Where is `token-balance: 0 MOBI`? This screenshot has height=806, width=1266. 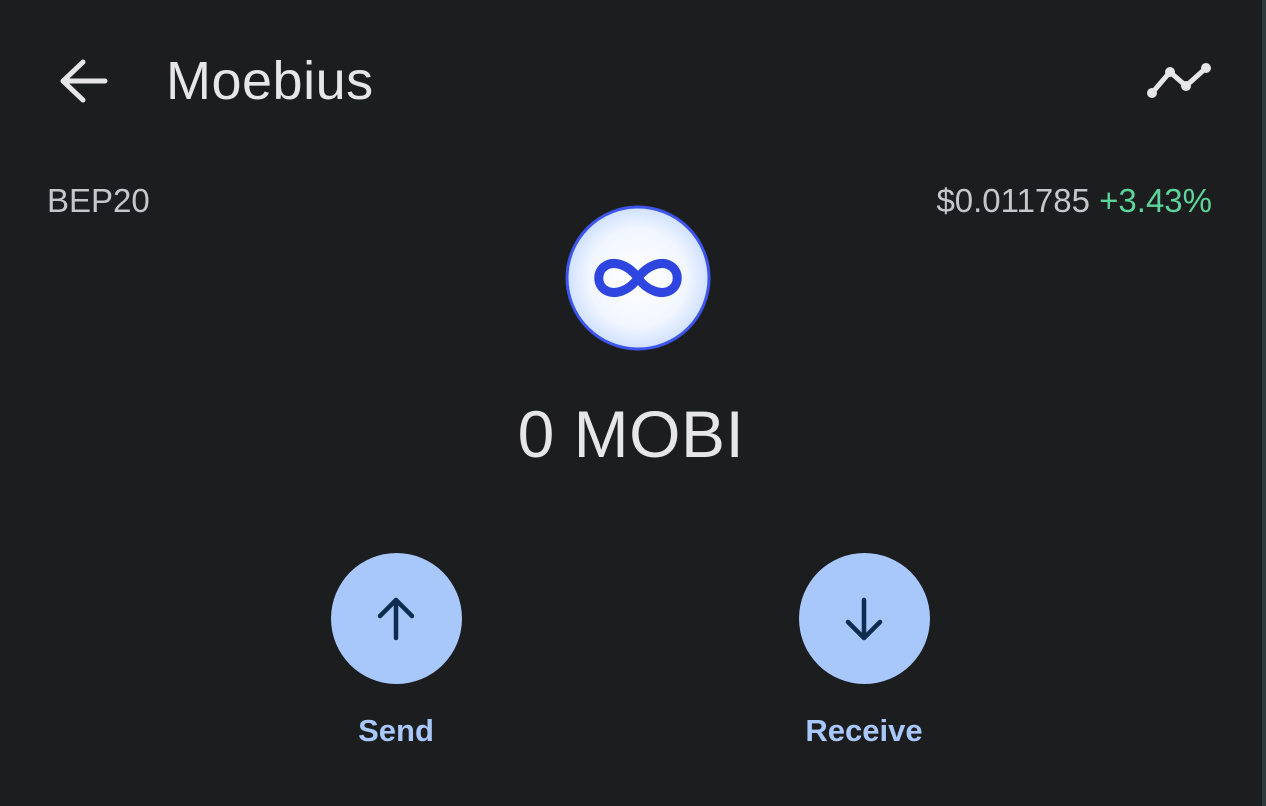 token-balance: 0 MOBI is located at coordinates (631, 434).